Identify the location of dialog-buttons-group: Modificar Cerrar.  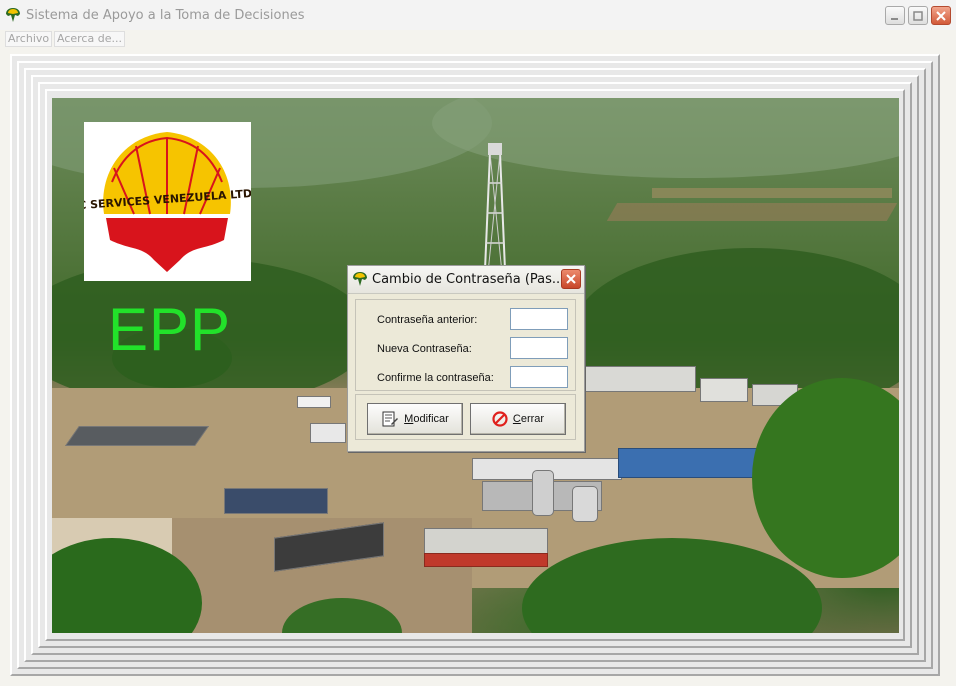
(465, 417).